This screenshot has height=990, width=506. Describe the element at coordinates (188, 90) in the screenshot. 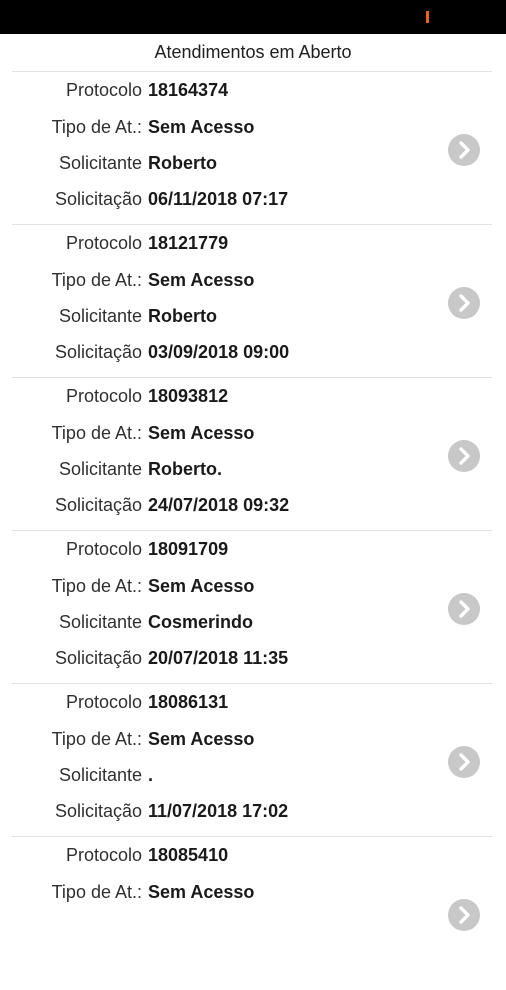

I see `protocolo-value: 18164374` at that location.